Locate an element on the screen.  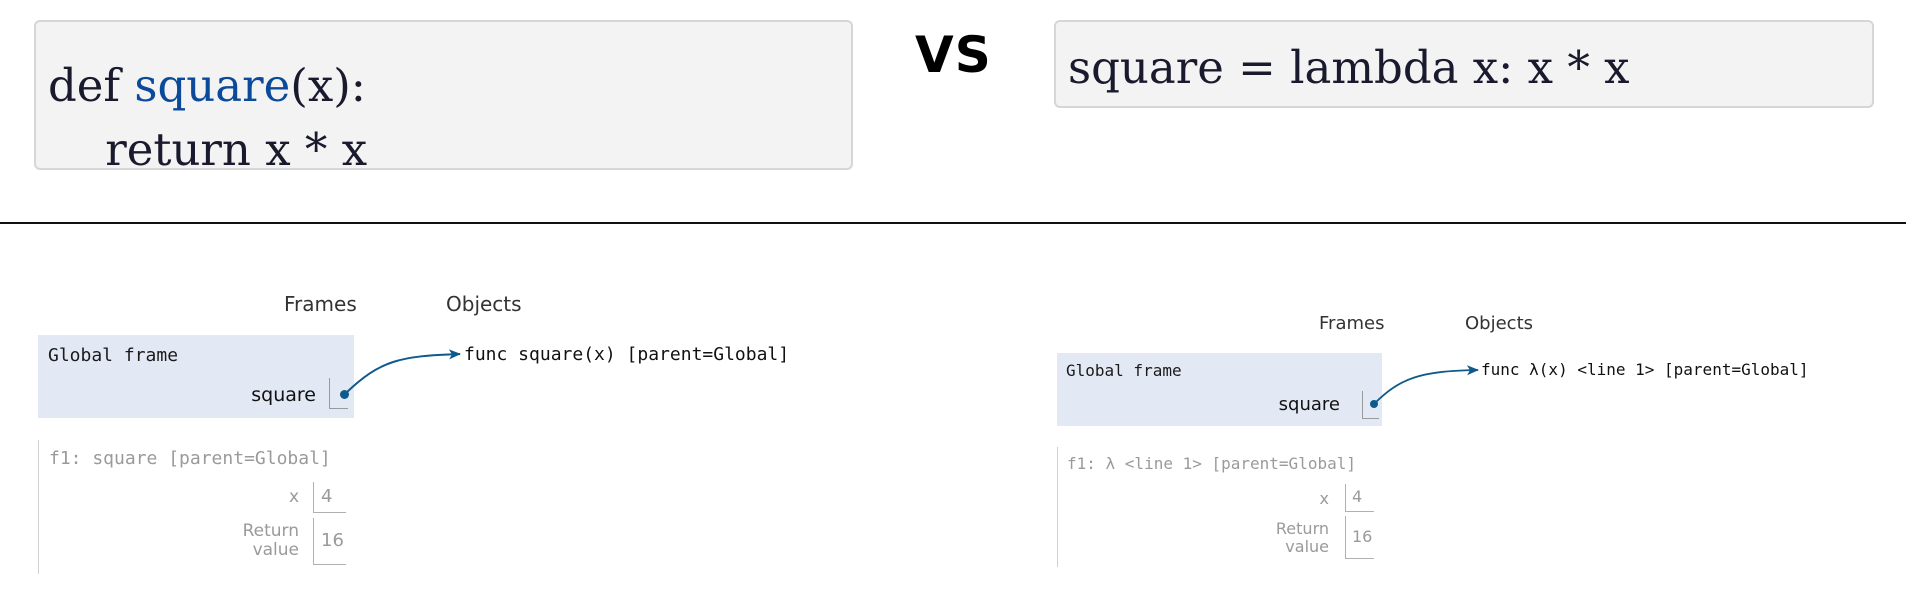
right-pointer-arrow is located at coordinates (1426, 385).